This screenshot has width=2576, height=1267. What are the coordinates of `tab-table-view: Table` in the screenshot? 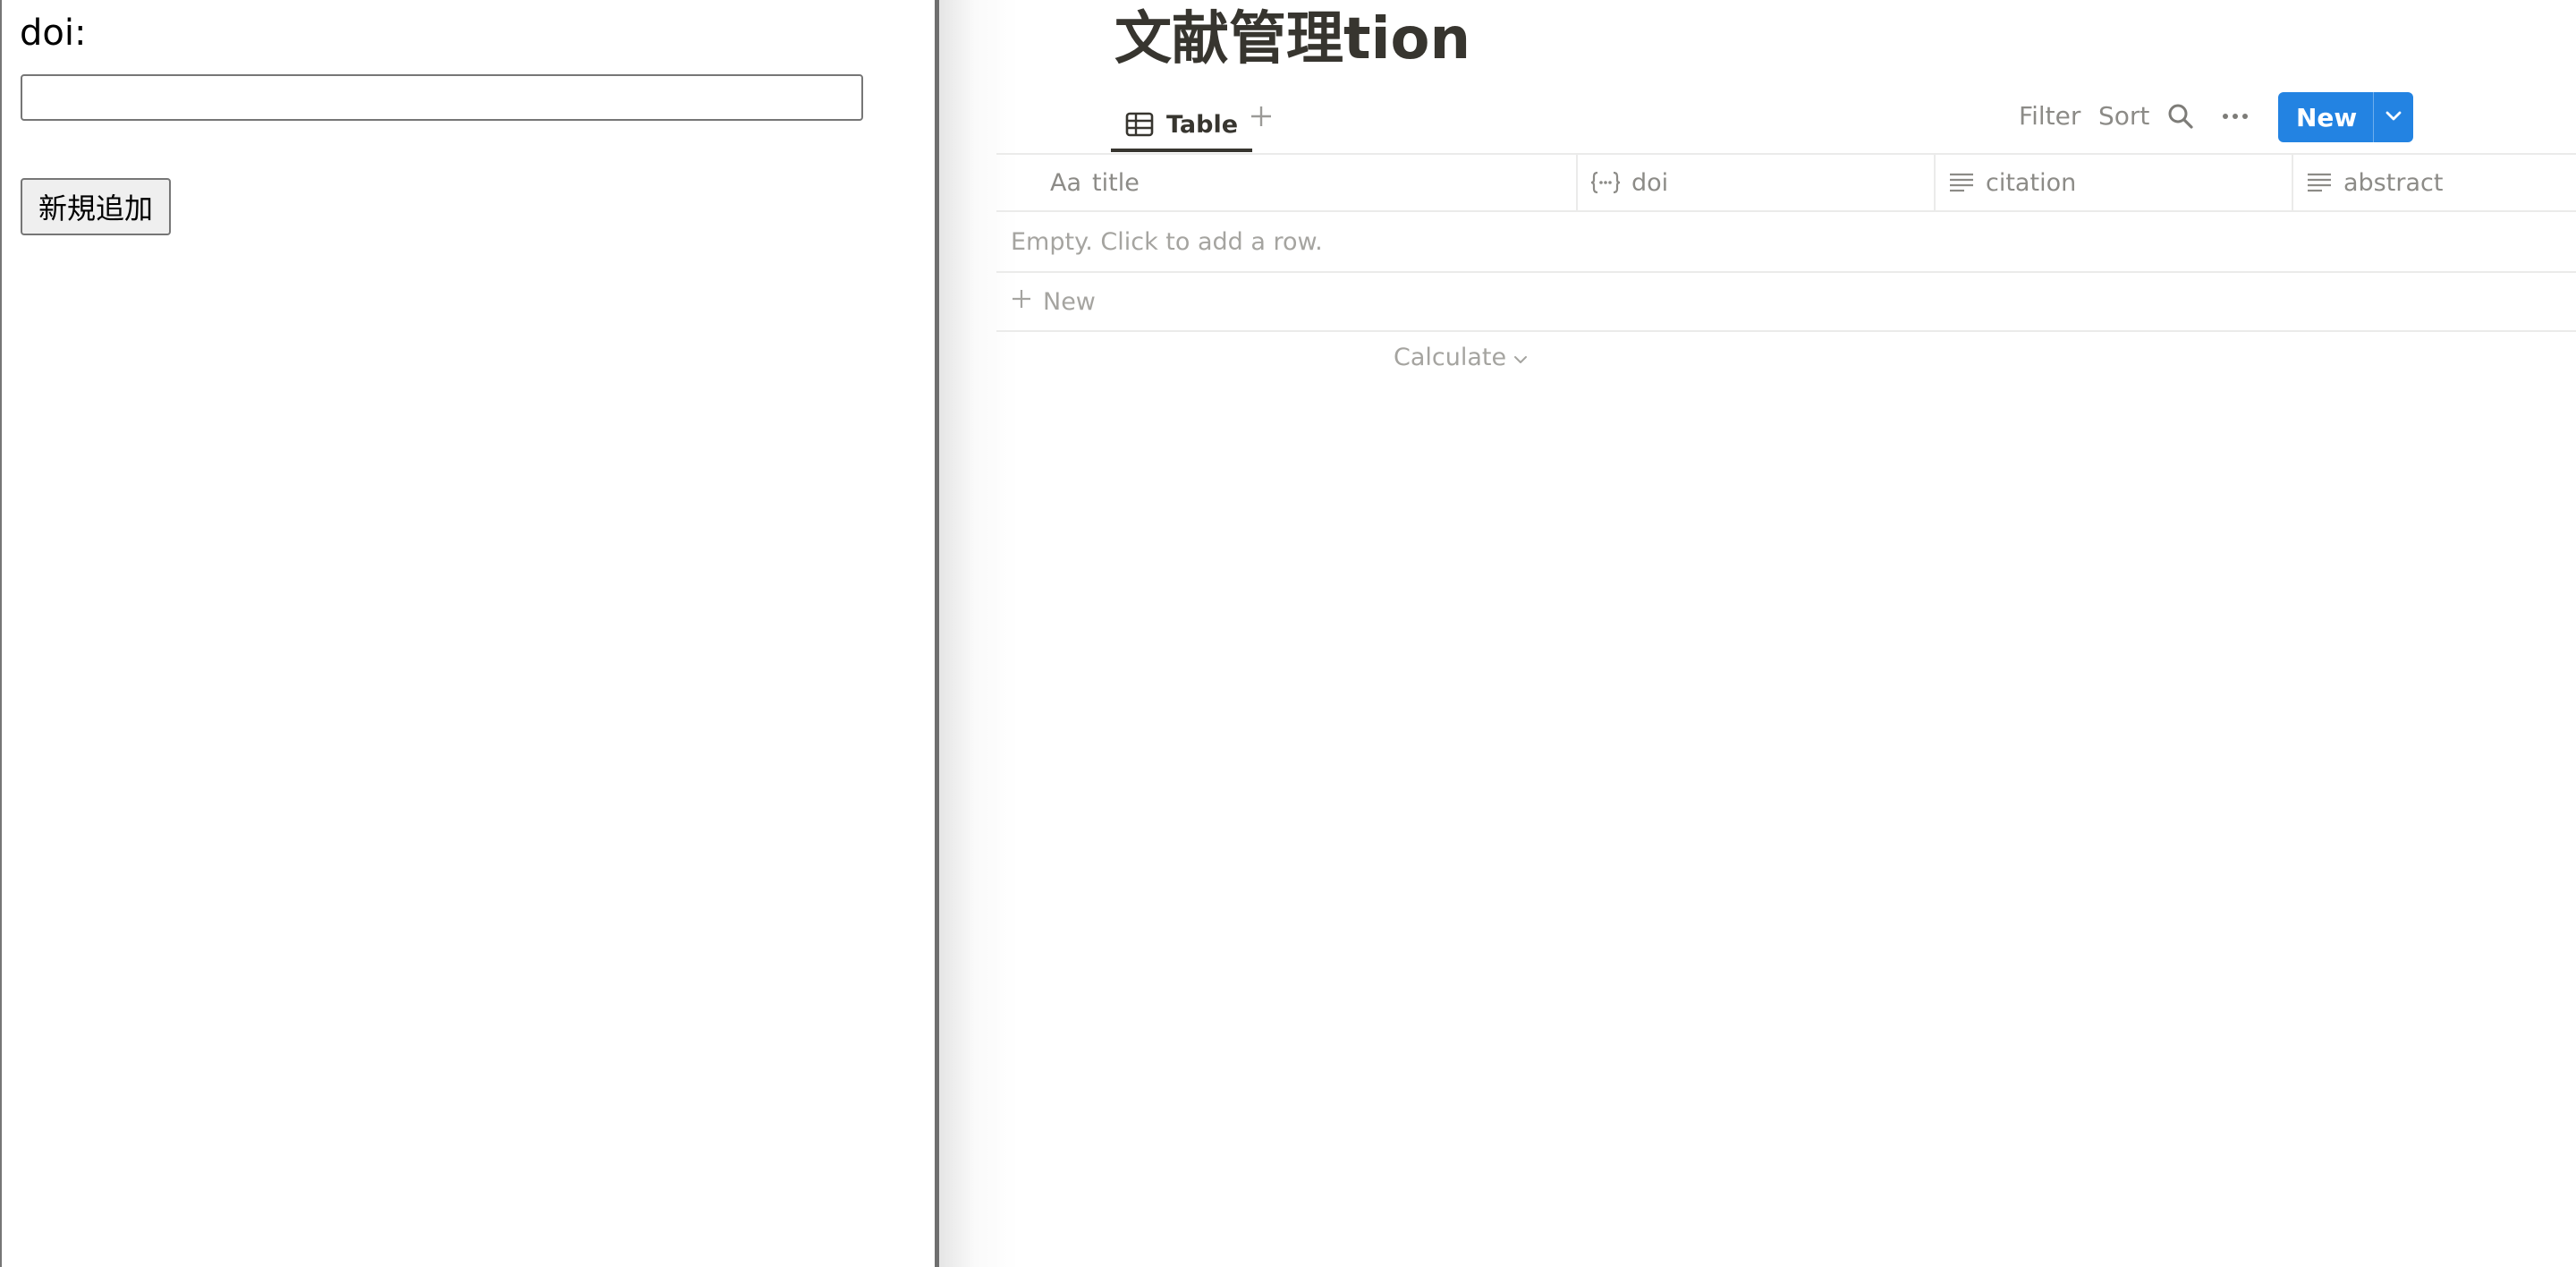 It's located at (1182, 126).